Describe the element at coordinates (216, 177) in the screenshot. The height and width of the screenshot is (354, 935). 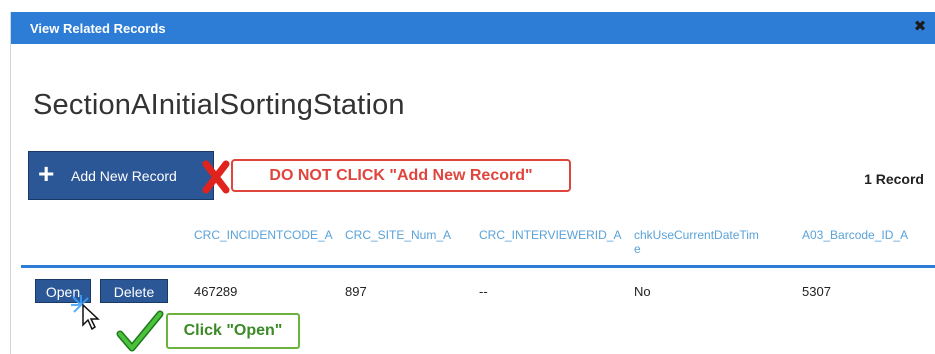
I see `red-x-icon` at that location.